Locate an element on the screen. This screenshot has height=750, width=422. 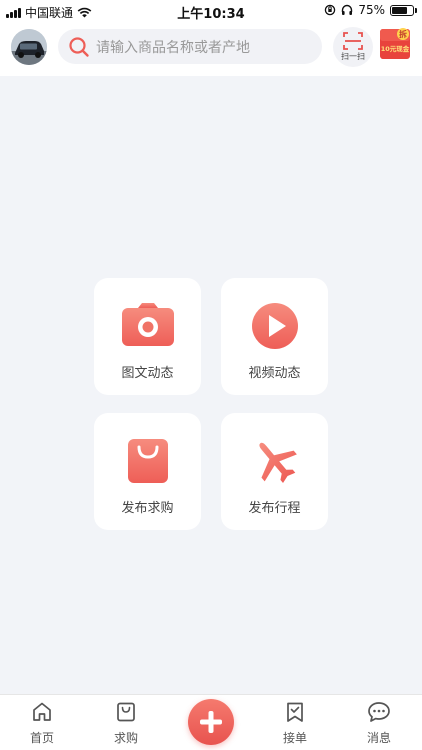
avatar is located at coordinates (29, 47).